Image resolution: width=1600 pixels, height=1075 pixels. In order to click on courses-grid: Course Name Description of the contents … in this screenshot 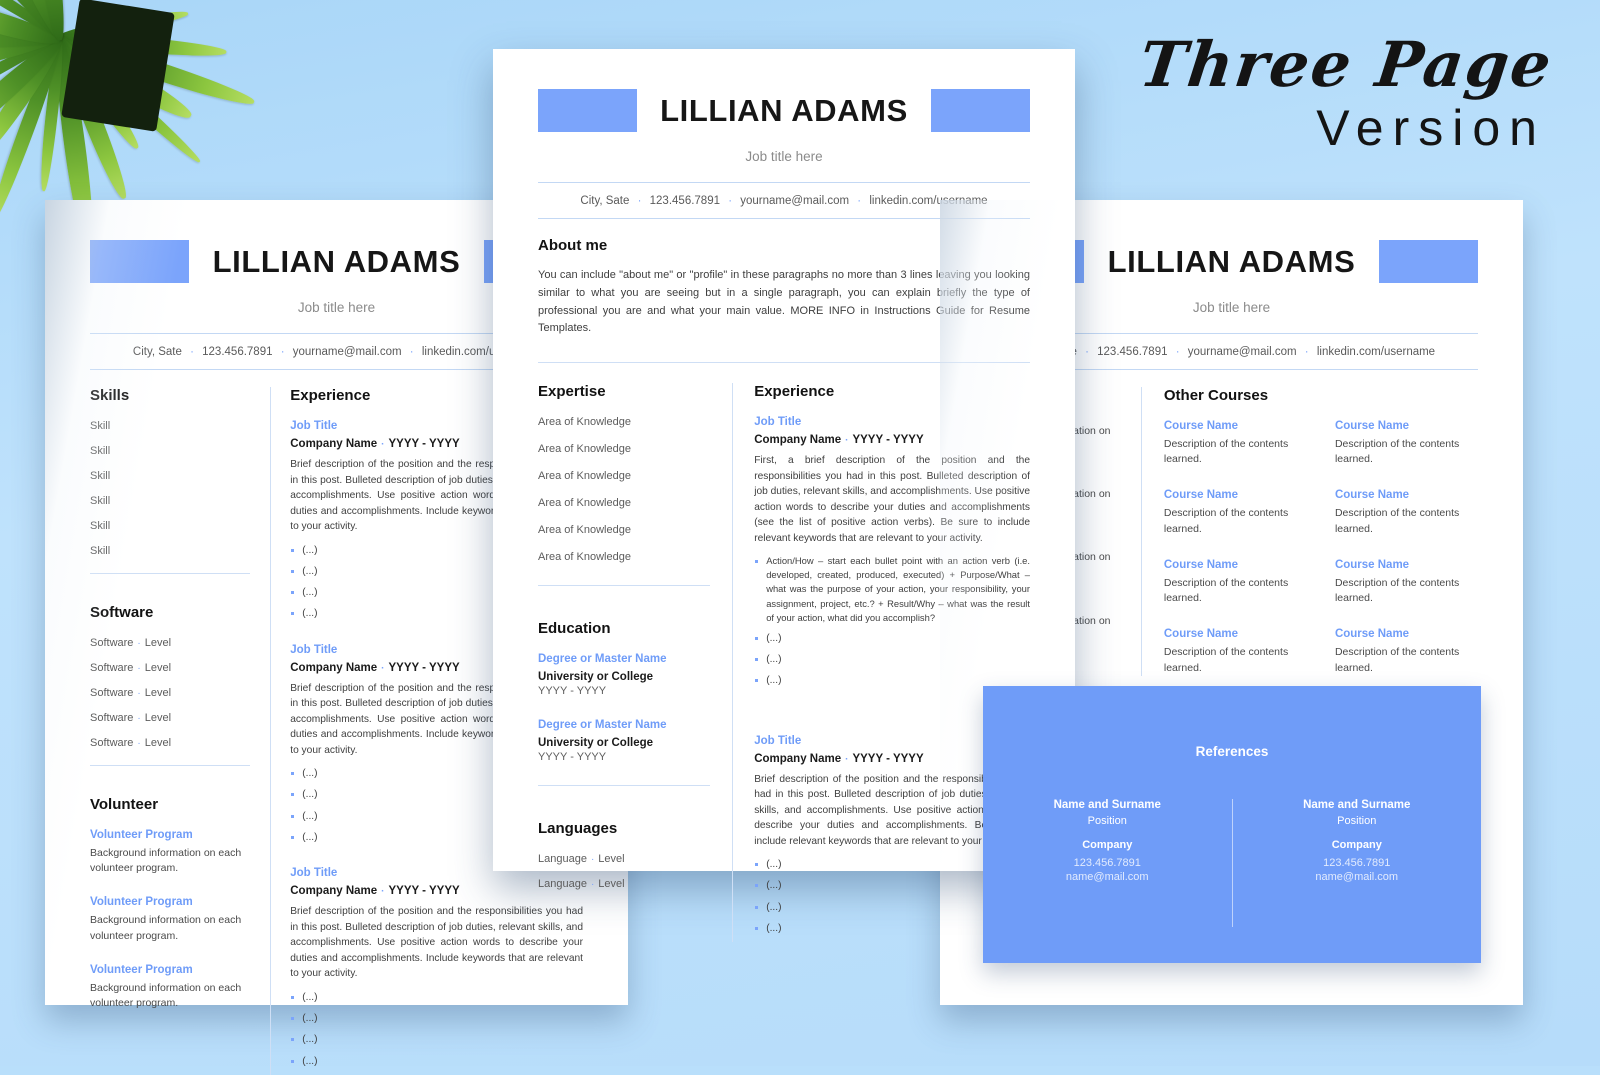, I will do `click(1321, 548)`.